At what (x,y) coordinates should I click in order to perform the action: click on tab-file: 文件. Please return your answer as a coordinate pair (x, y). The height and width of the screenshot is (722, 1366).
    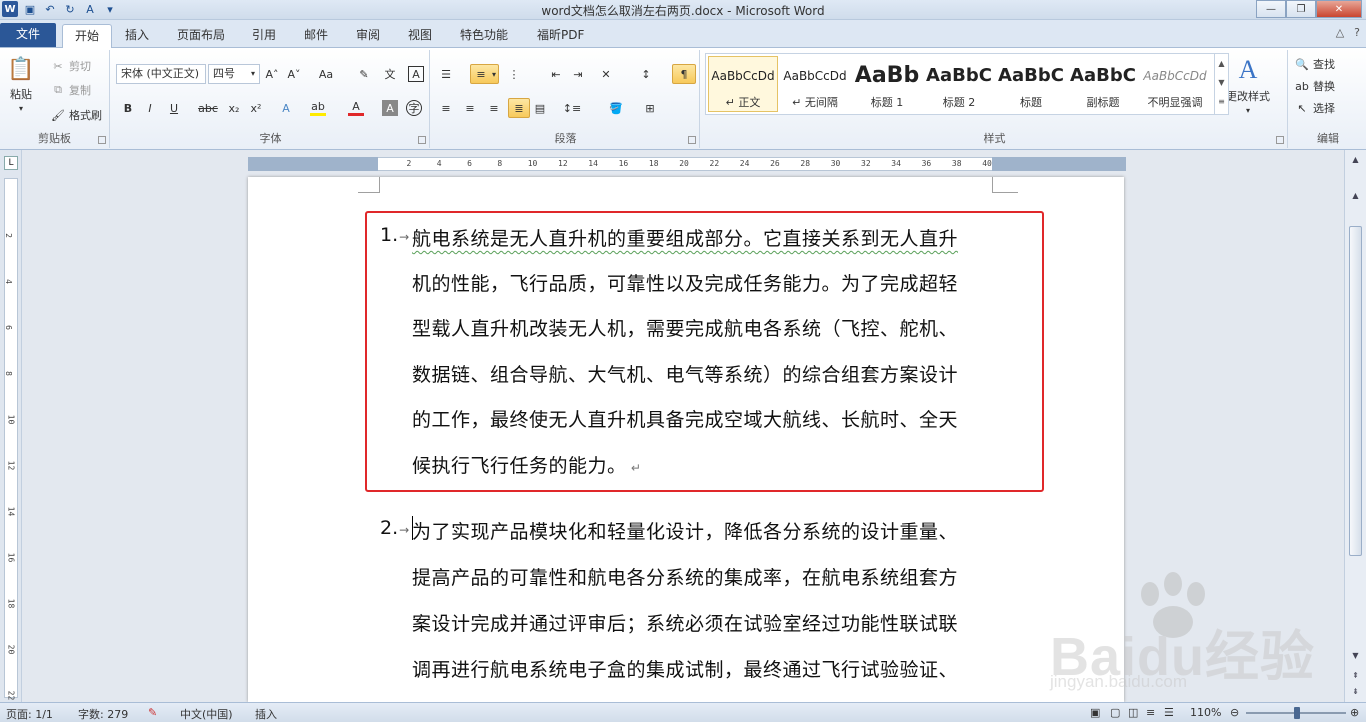
    Looking at the image, I should click on (28, 35).